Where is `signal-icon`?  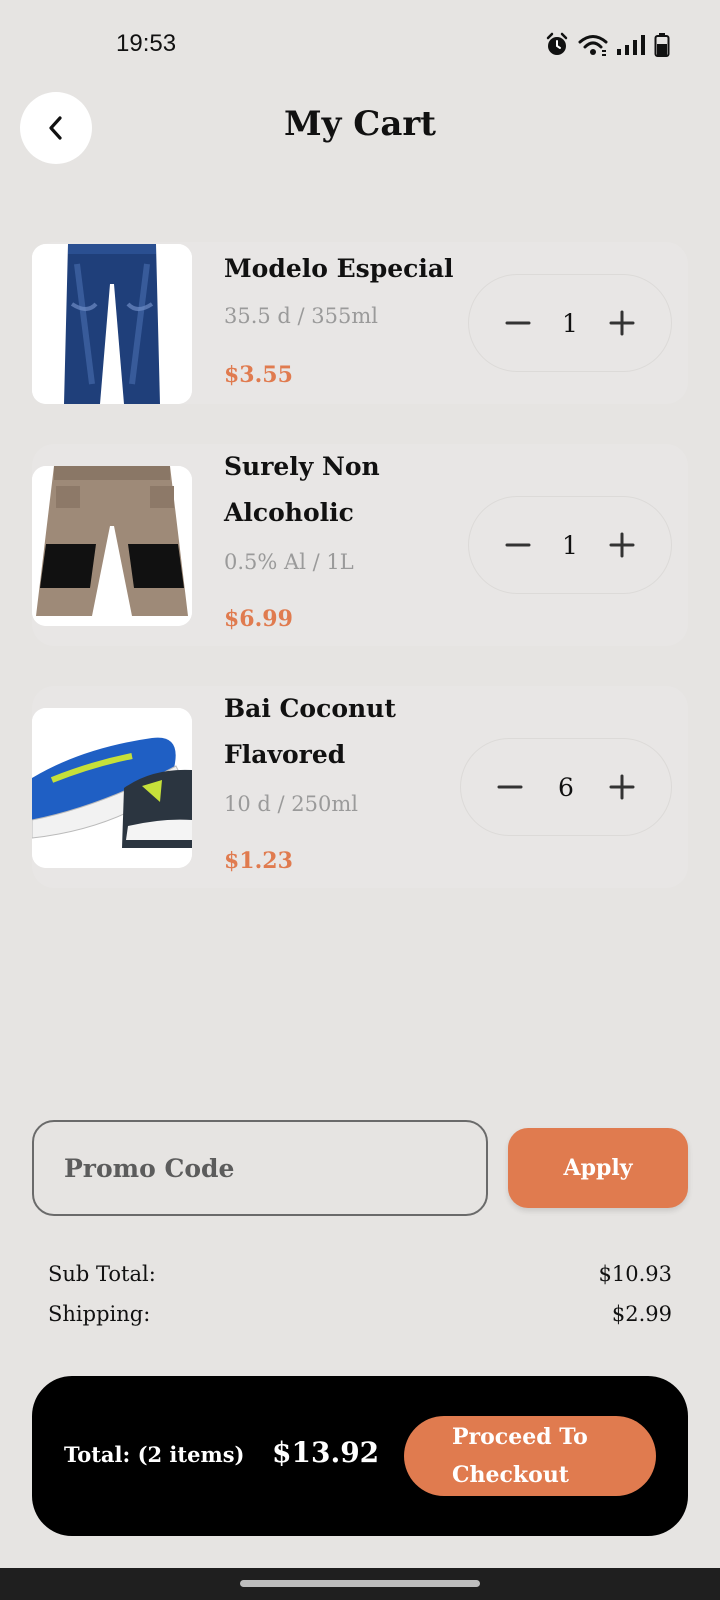 signal-icon is located at coordinates (631, 45).